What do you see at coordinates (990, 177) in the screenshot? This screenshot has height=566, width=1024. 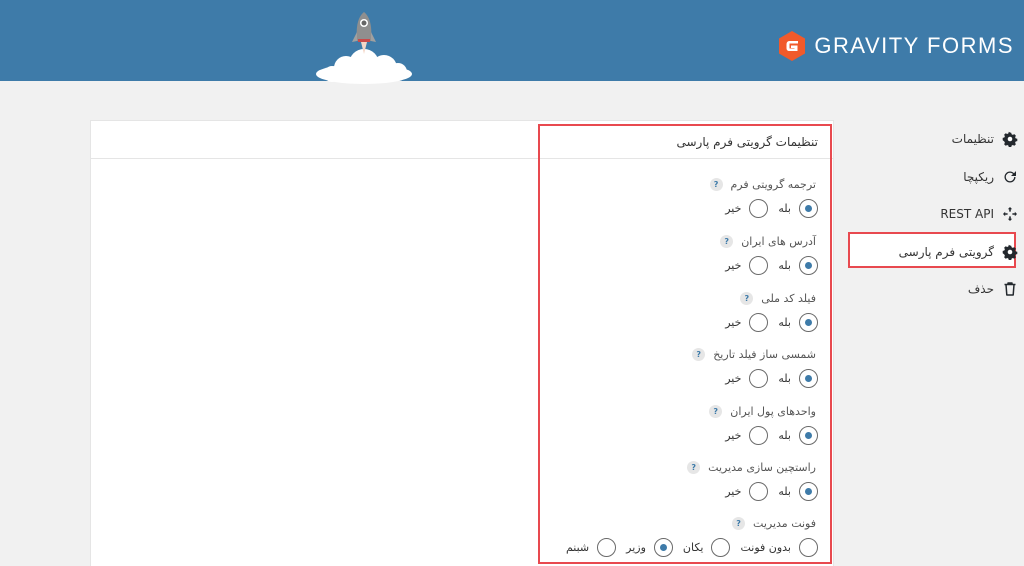 I see `sidebar-item-recaptcha: ریکپچا` at bounding box center [990, 177].